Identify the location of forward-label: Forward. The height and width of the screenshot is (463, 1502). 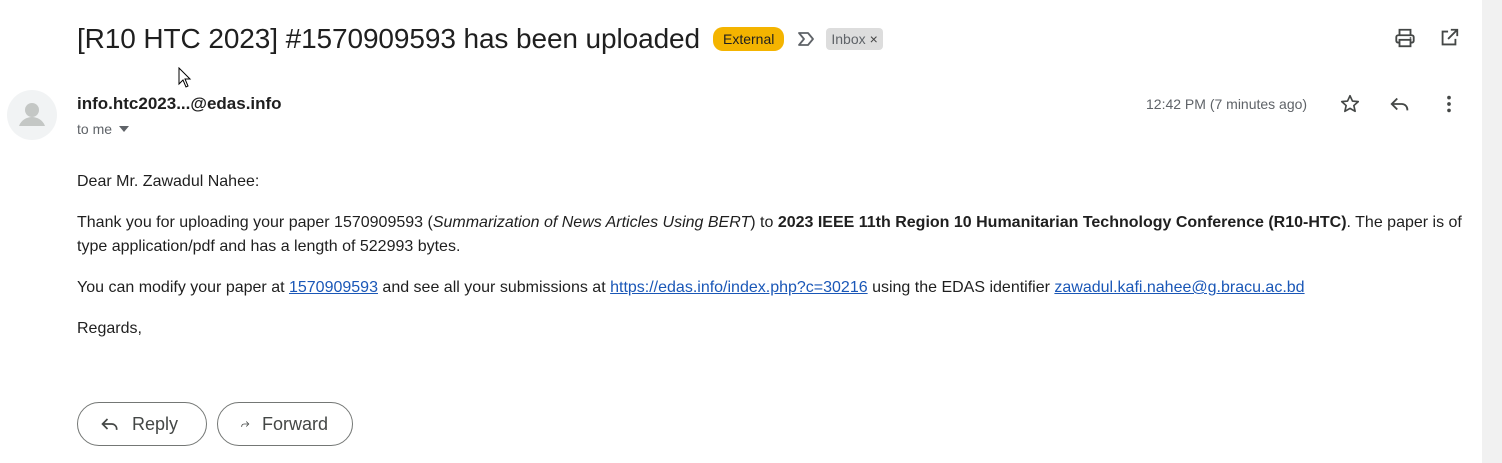
(294, 423).